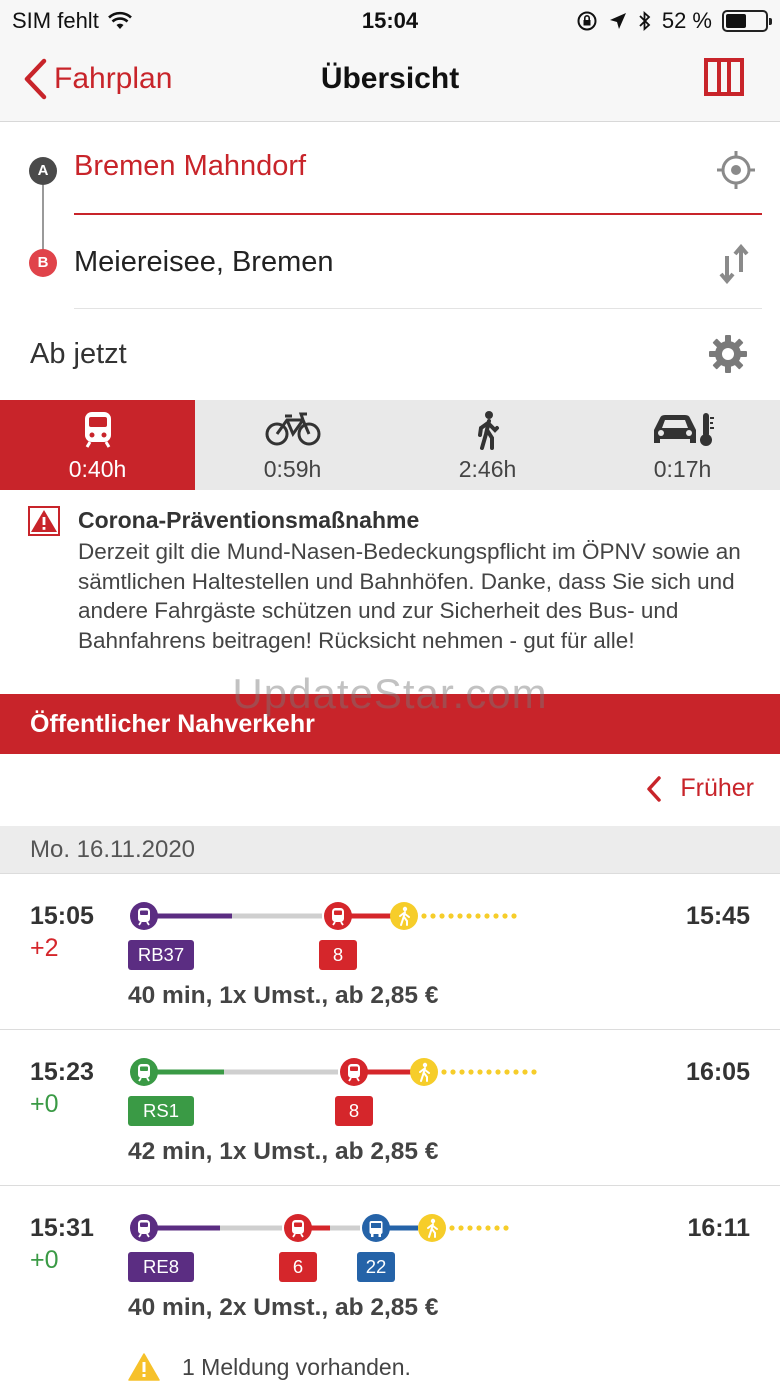  I want to click on notice-title: Corona-Präventionsmaßnahme, so click(249, 520).